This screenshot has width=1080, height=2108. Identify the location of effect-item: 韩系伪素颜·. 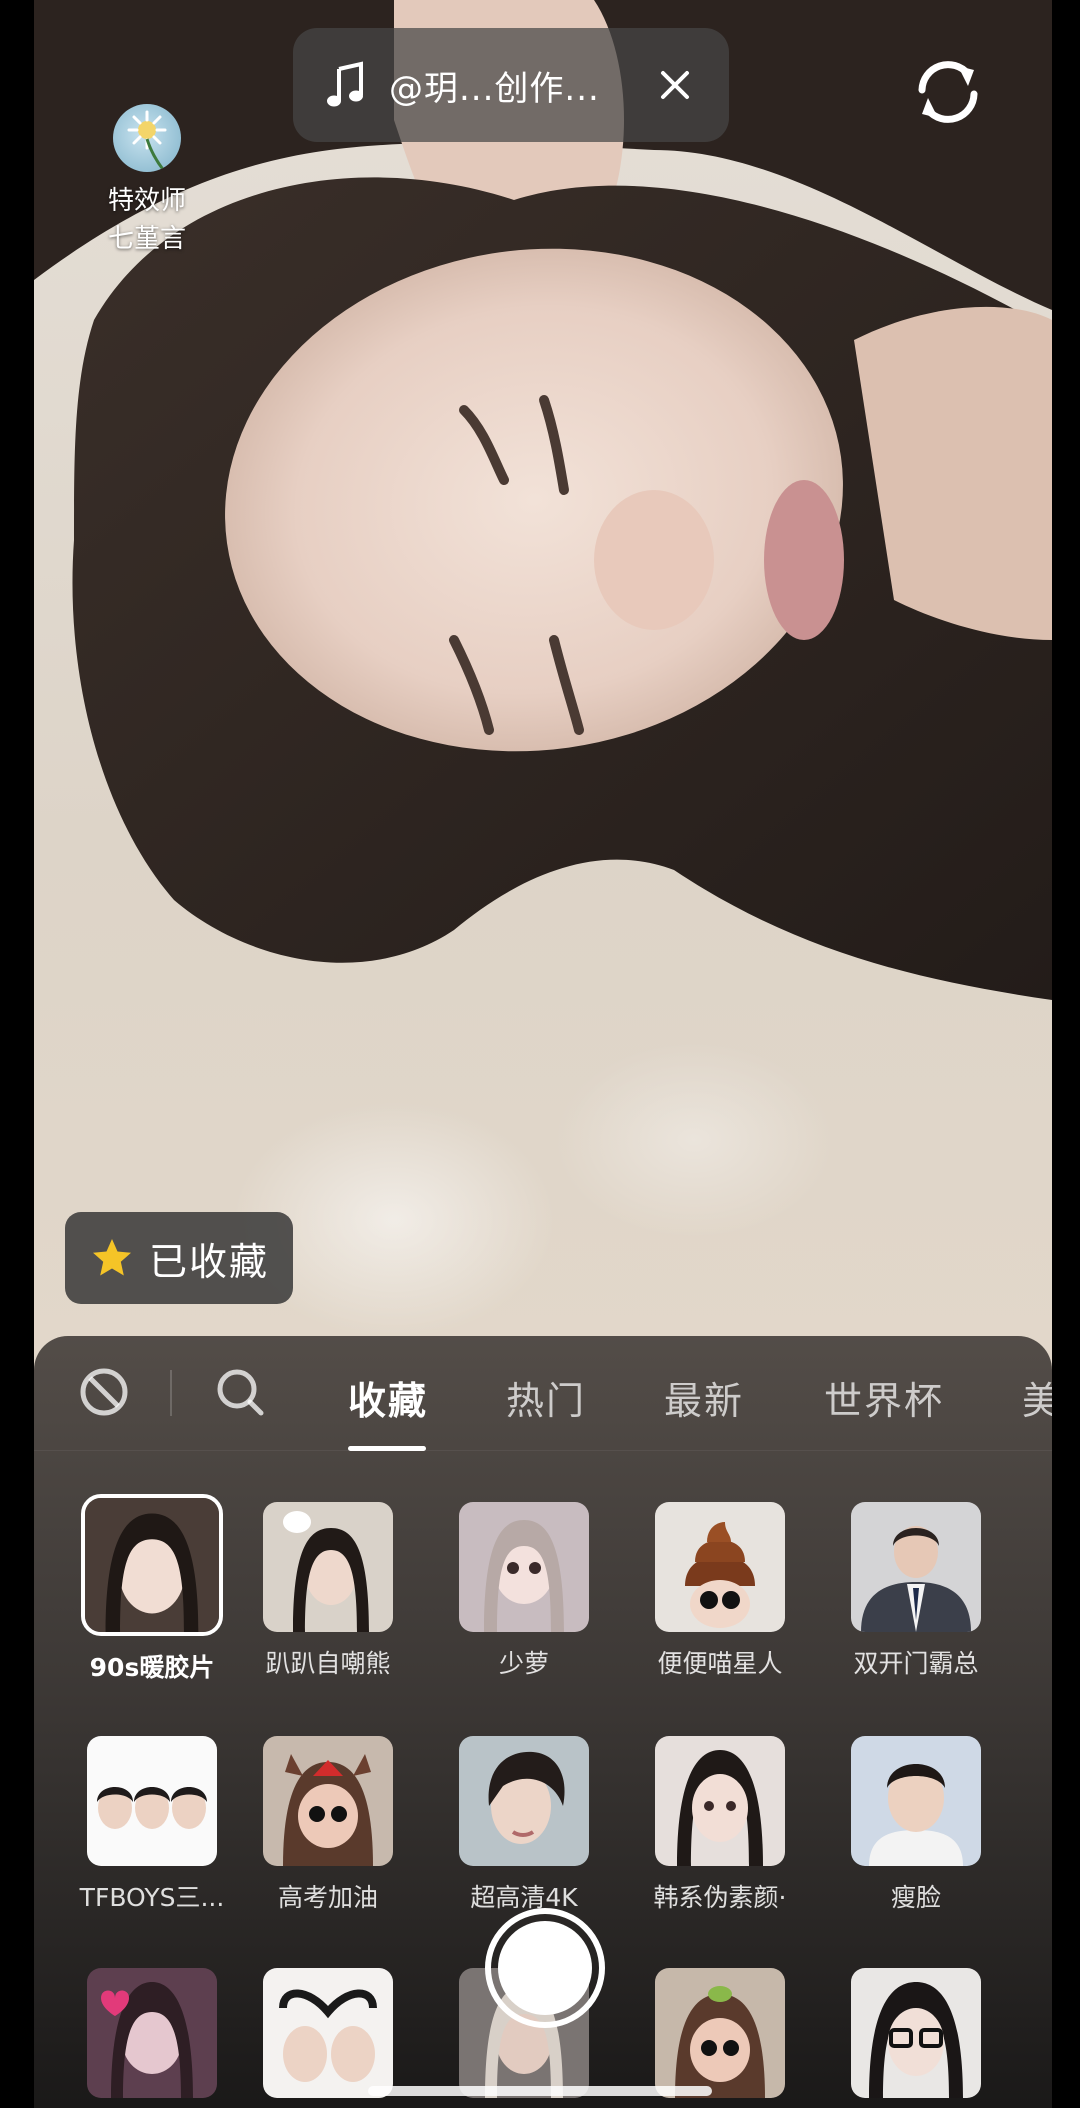
(720, 1825).